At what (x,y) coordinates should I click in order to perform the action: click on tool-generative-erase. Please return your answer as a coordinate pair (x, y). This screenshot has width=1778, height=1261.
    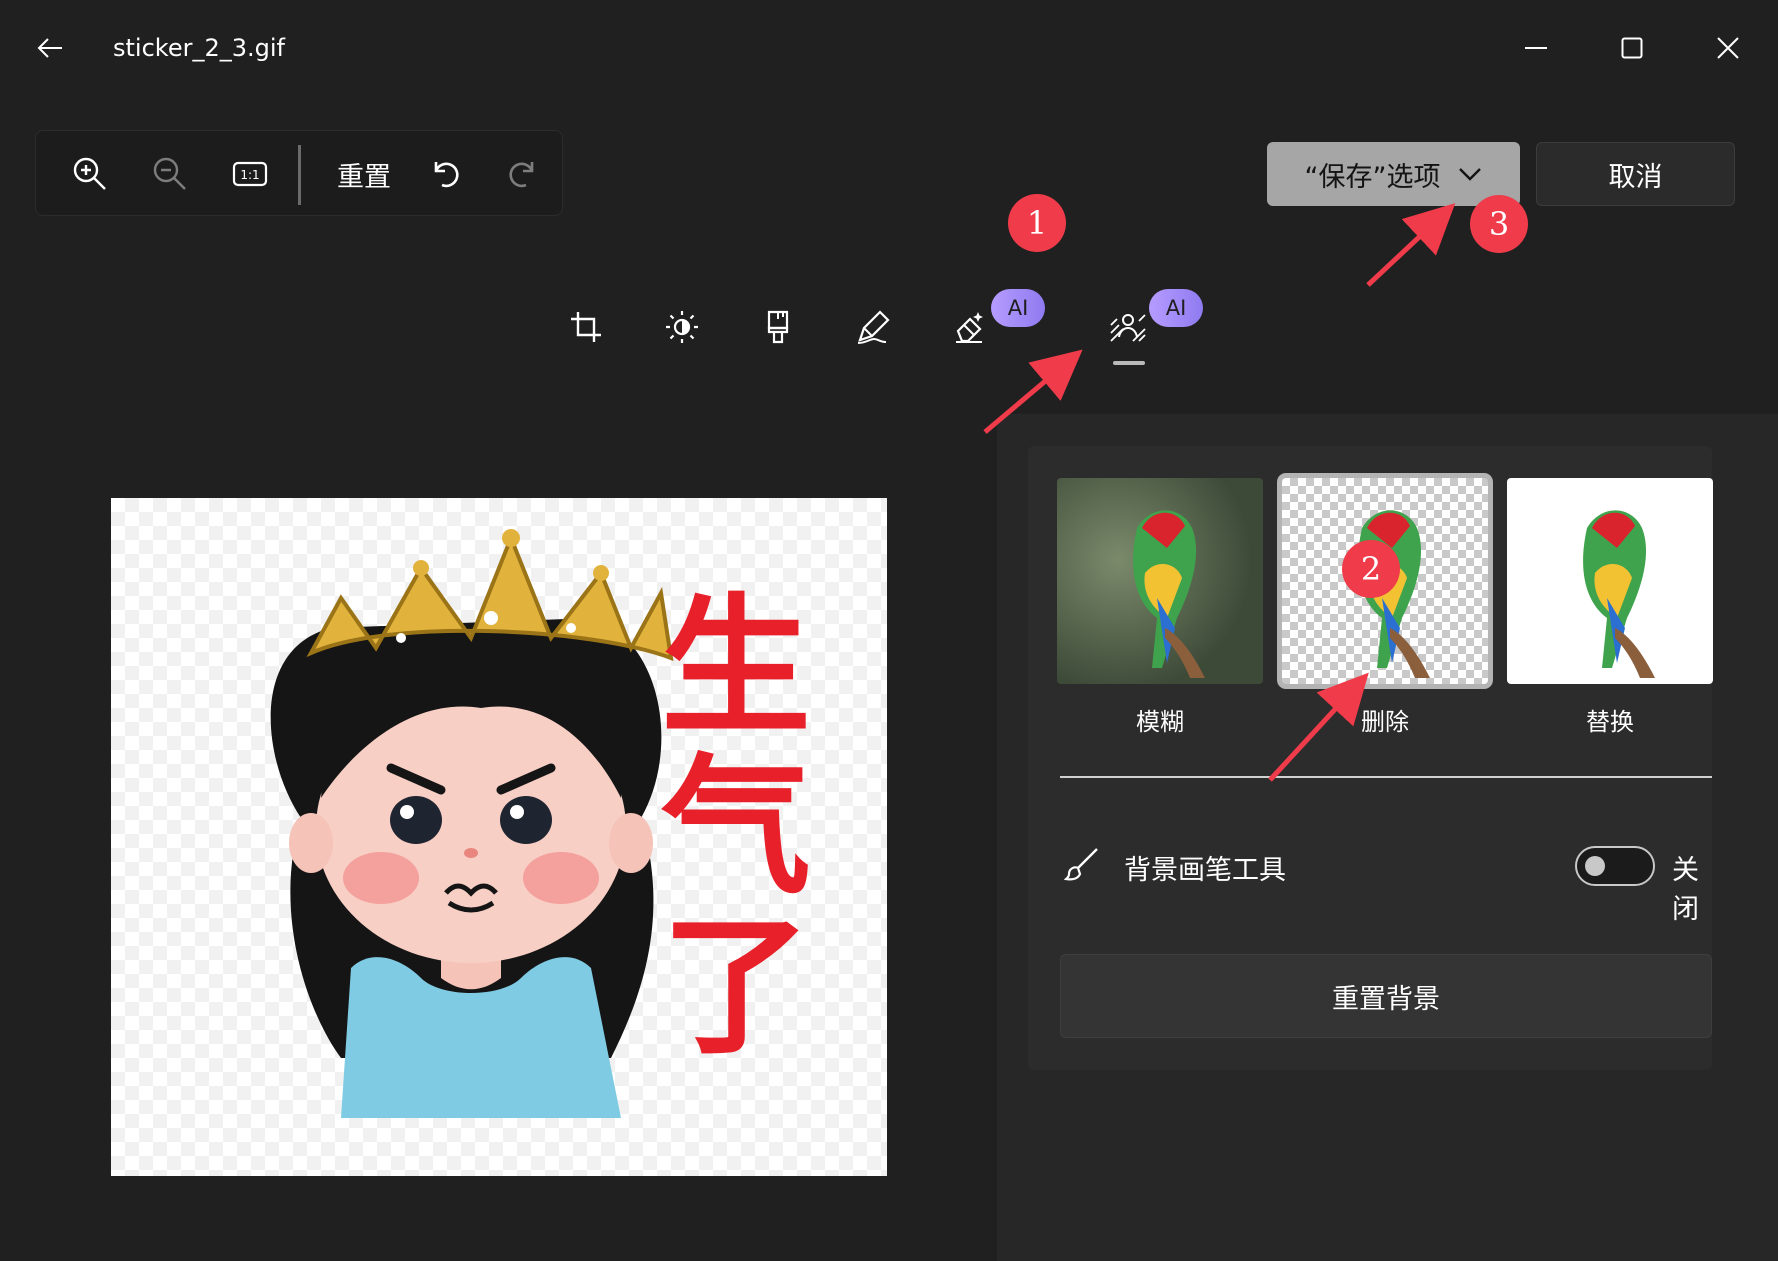
    Looking at the image, I should click on (970, 327).